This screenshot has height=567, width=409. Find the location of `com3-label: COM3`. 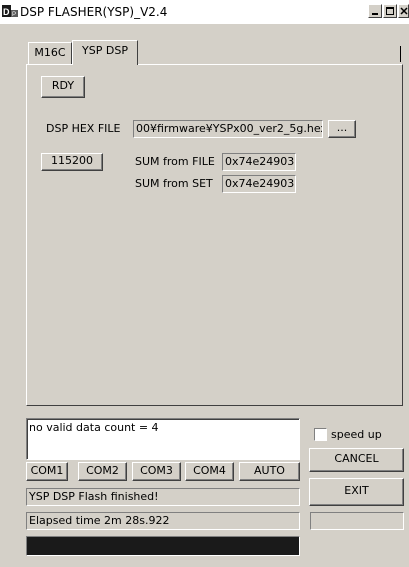

com3-label: COM3 is located at coordinates (156, 470).